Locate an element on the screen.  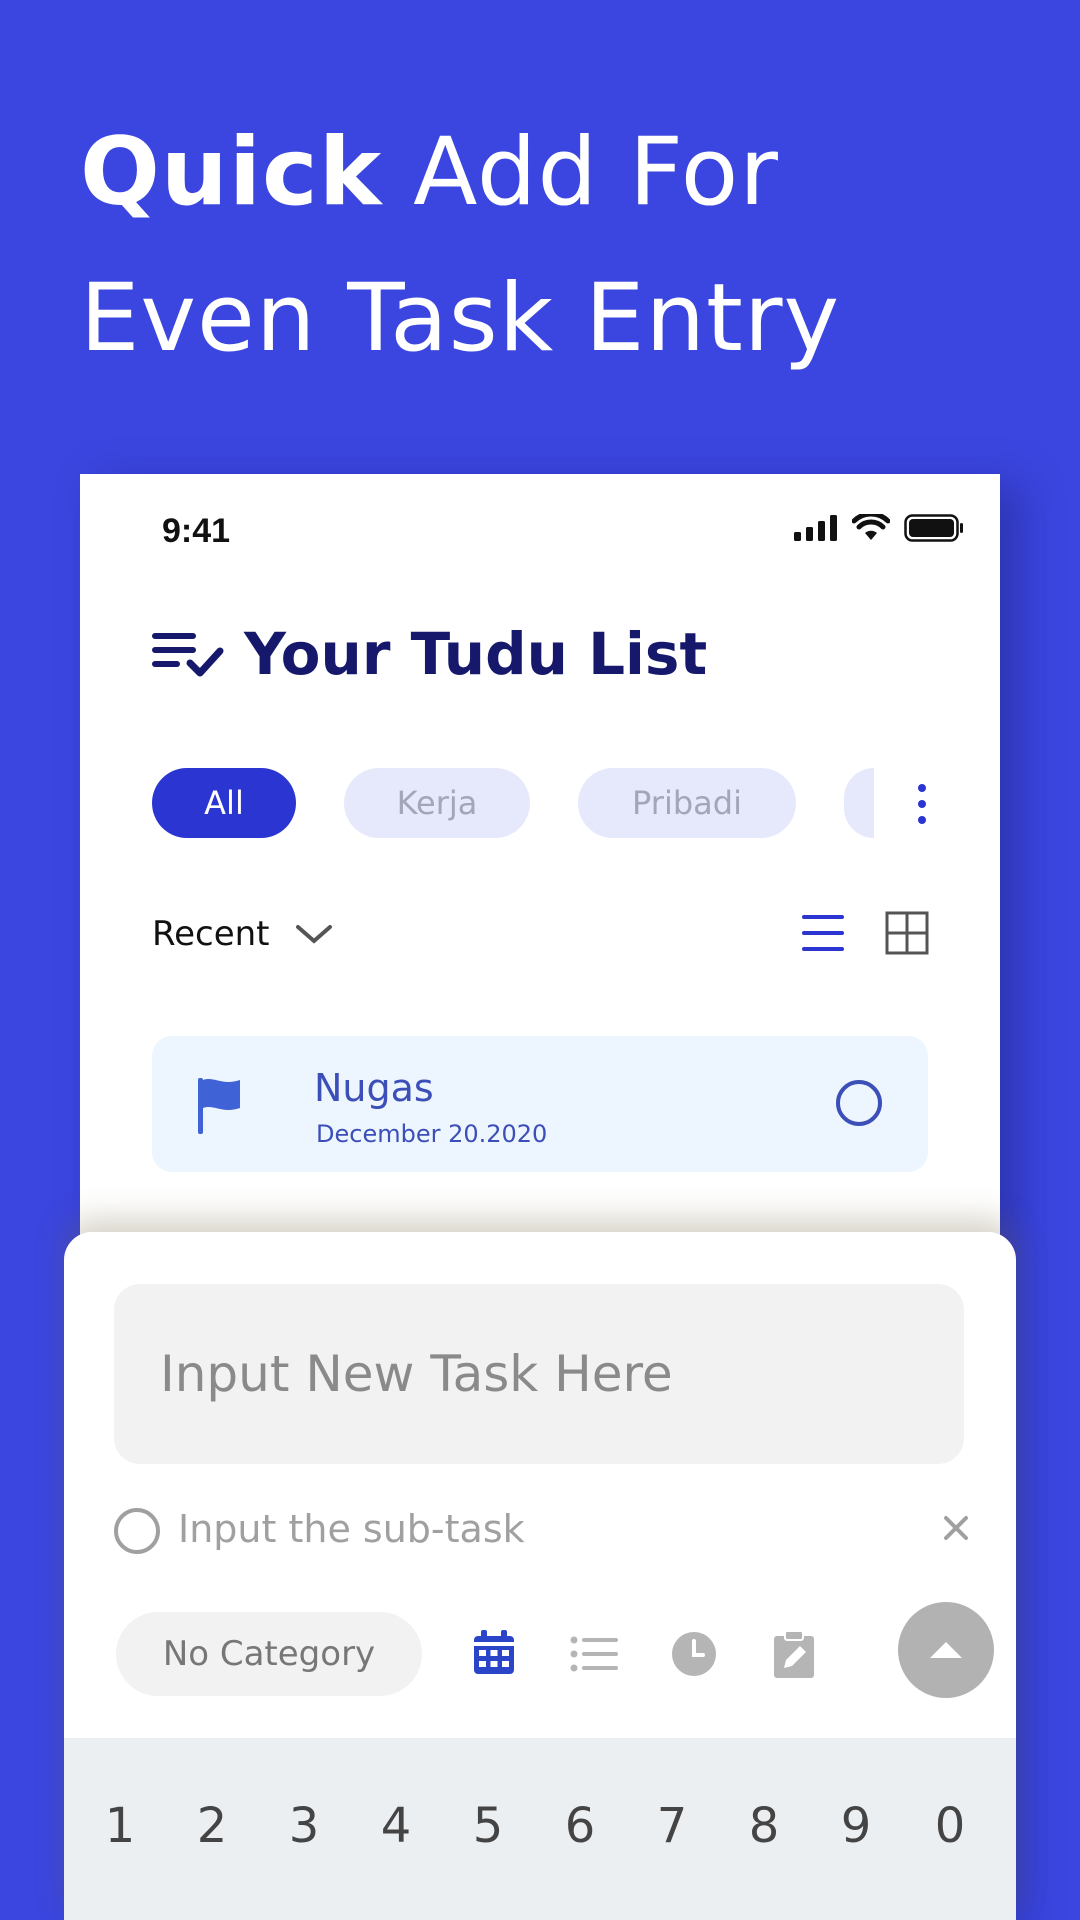
circle-check-icon is located at coordinates (859, 1103).